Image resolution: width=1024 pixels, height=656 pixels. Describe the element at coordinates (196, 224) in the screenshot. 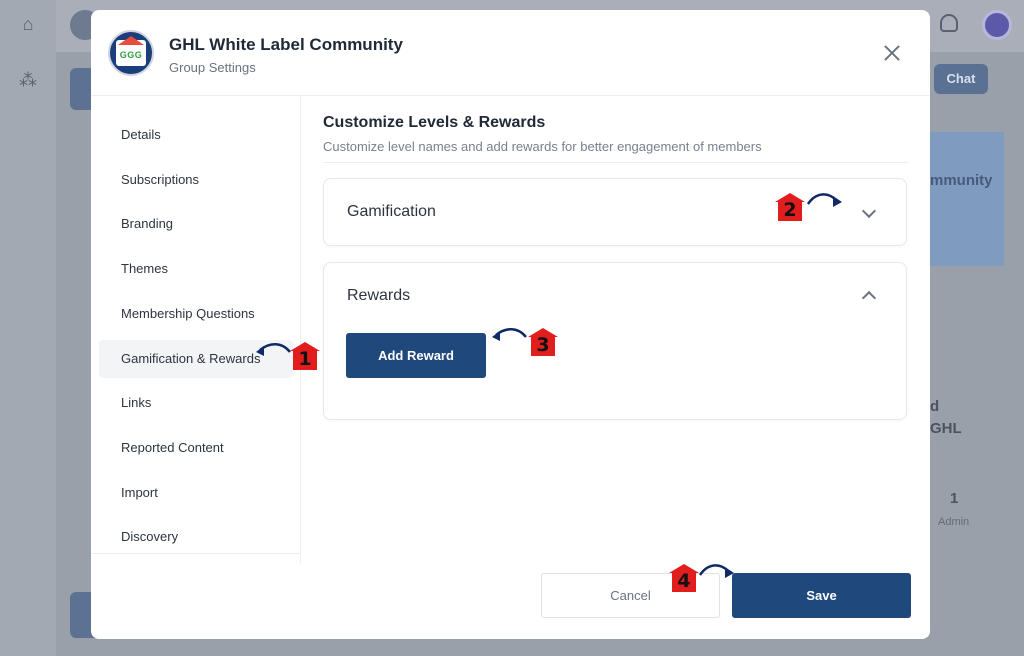

I see `sidebar-item-branding: Branding` at that location.